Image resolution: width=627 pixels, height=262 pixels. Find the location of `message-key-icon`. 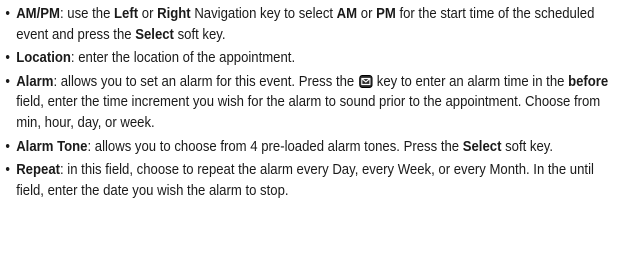

message-key-icon is located at coordinates (365, 81).